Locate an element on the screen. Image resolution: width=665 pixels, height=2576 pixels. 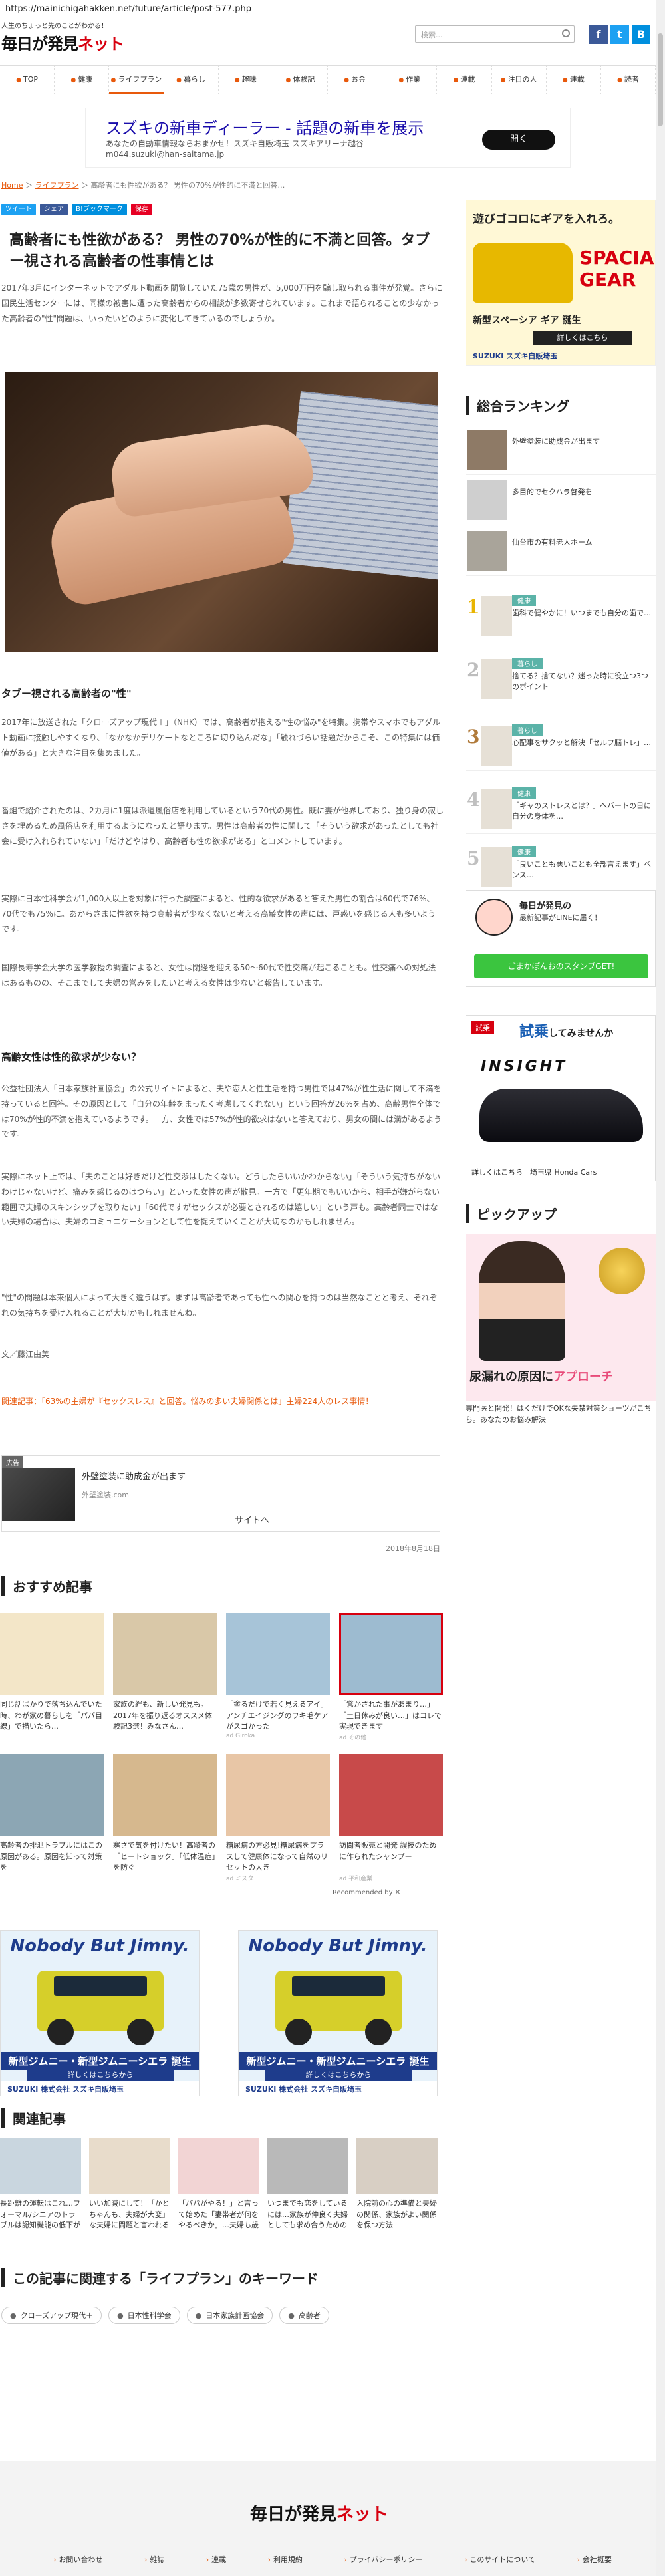
ranking-title: 多目的でセクハラ啓発を is located at coordinates (582, 492).